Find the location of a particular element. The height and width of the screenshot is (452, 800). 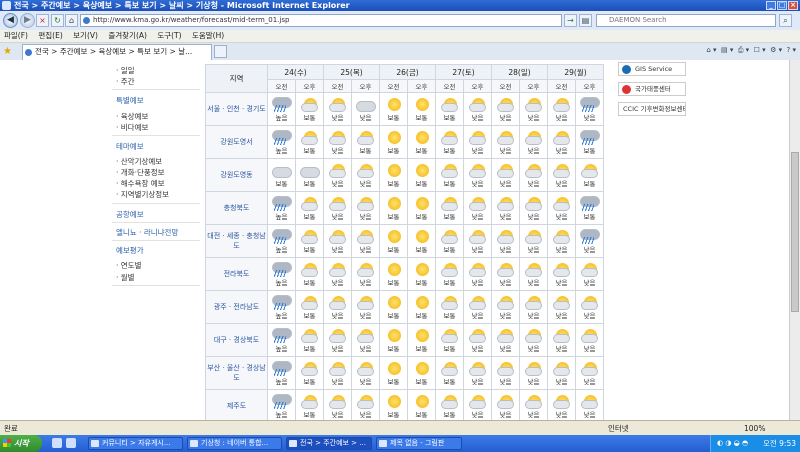

region-name: 제주도 is located at coordinates (236, 404).